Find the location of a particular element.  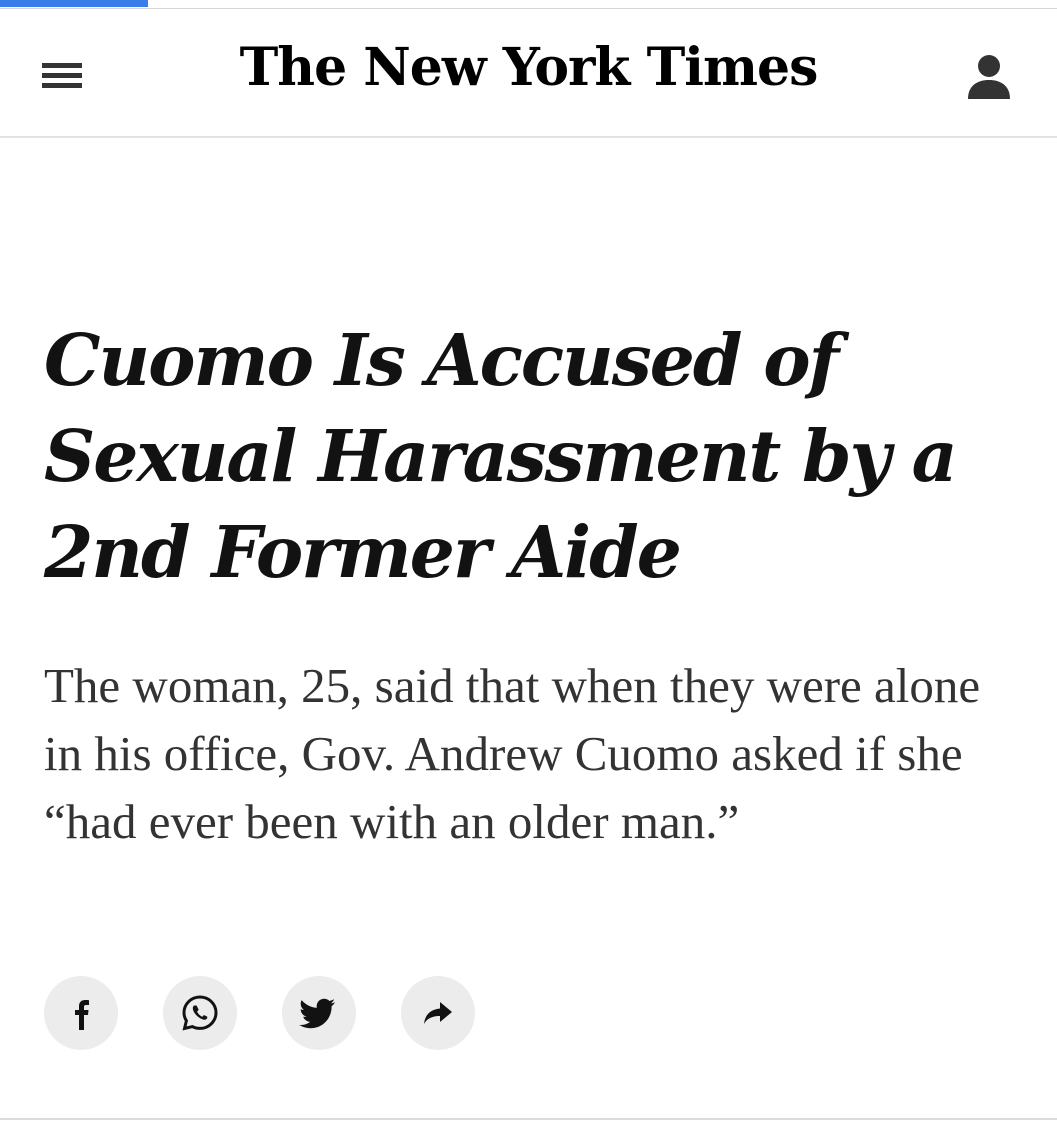

share-arrow-icon is located at coordinates (438, 1013).